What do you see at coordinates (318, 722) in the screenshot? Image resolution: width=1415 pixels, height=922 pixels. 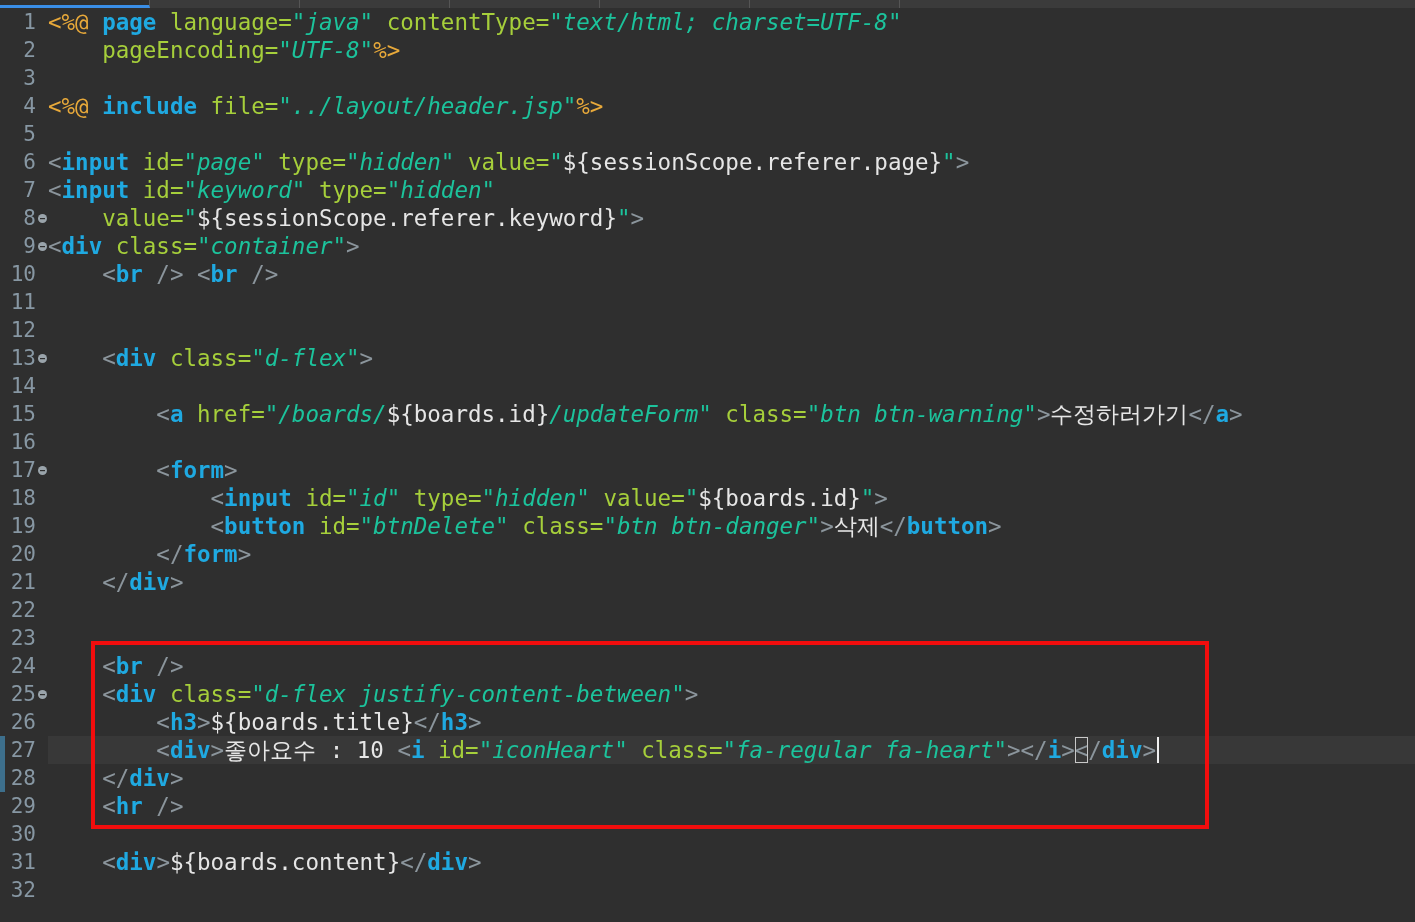 I see `code-line: <h3>${boards.title}</h3>` at bounding box center [318, 722].